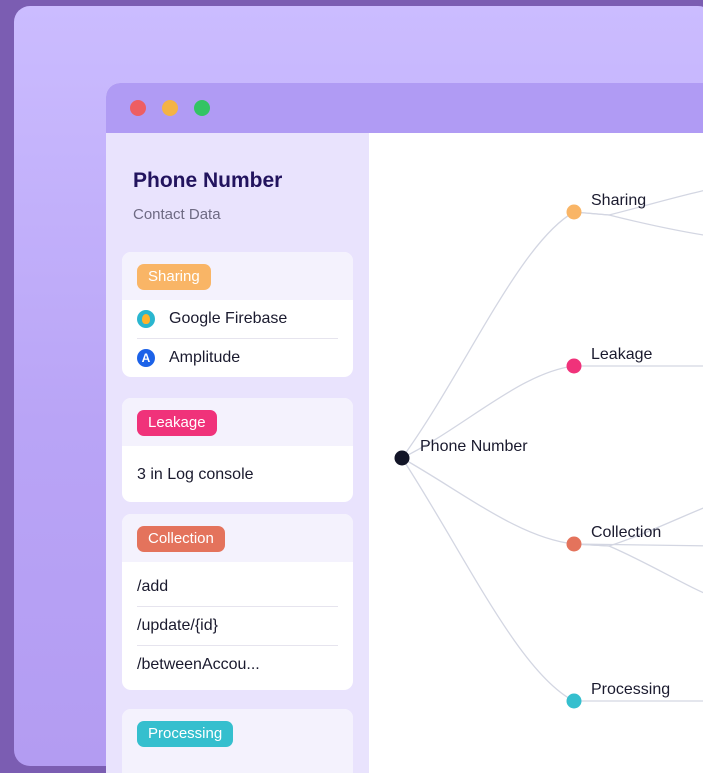 Image resolution: width=703 pixels, height=773 pixels. I want to click on graph-label-collection: Collection, so click(626, 532).